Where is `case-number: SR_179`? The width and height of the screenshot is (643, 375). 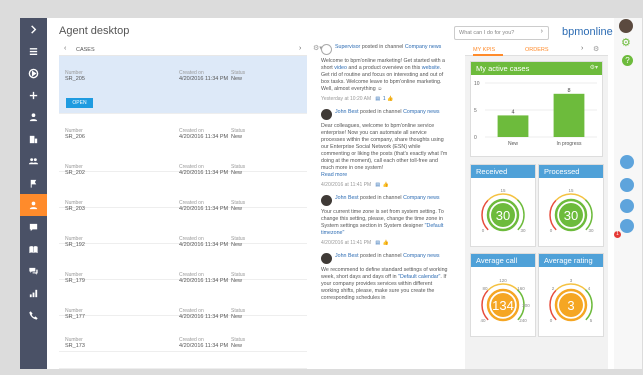
case-number: SR_179 is located at coordinates (75, 281).